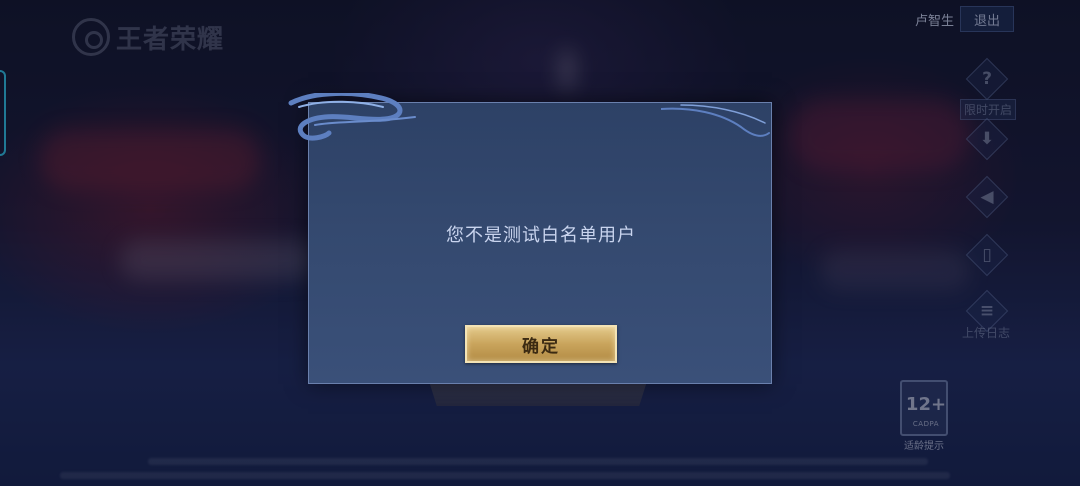 The image size is (1080, 486). I want to click on dialog-message: 您不是测试白名单用户, so click(541, 235).